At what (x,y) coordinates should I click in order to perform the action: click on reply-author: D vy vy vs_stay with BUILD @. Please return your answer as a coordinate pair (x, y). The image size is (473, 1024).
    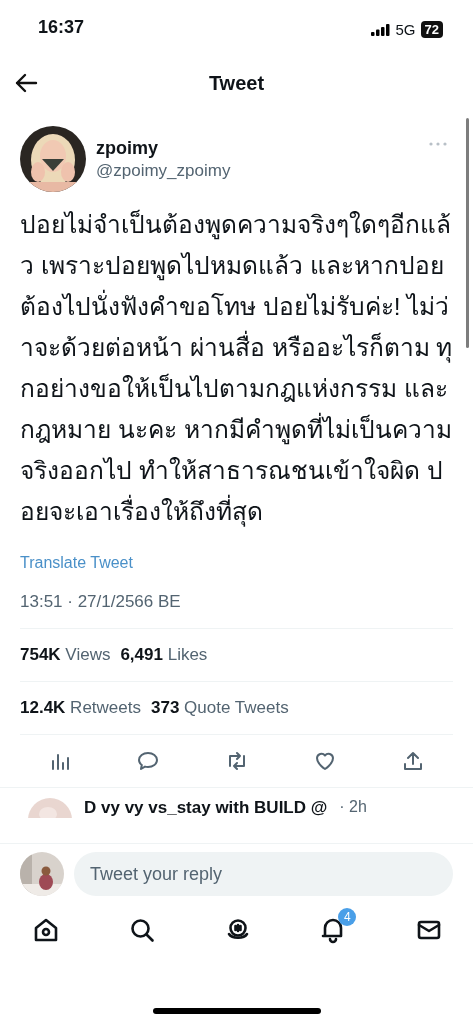
    Looking at the image, I should click on (206, 808).